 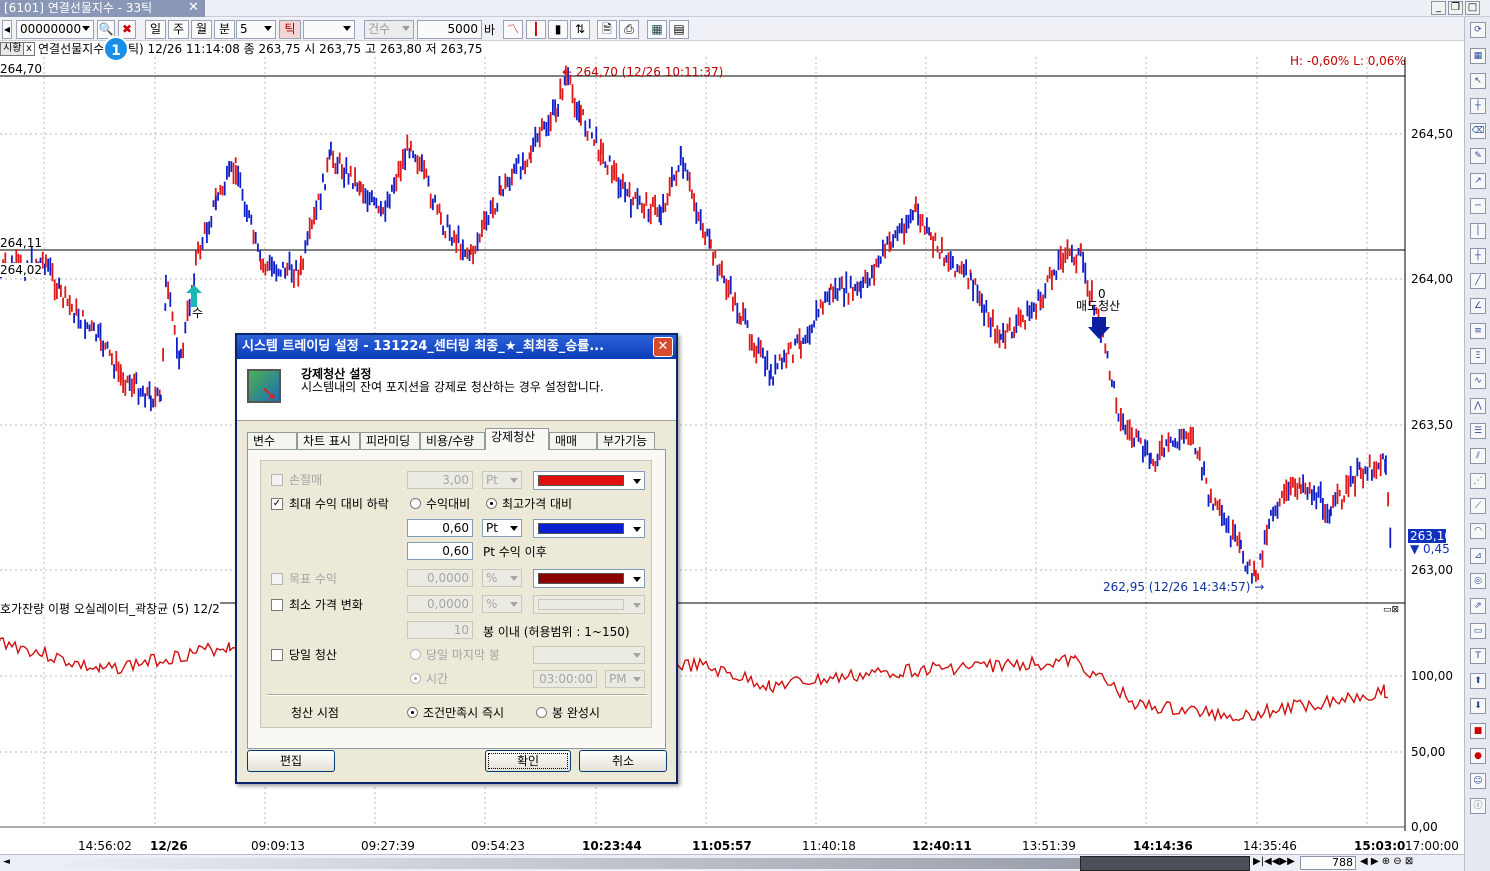 I want to click on pen-icon: ✎, so click(x=1478, y=156).